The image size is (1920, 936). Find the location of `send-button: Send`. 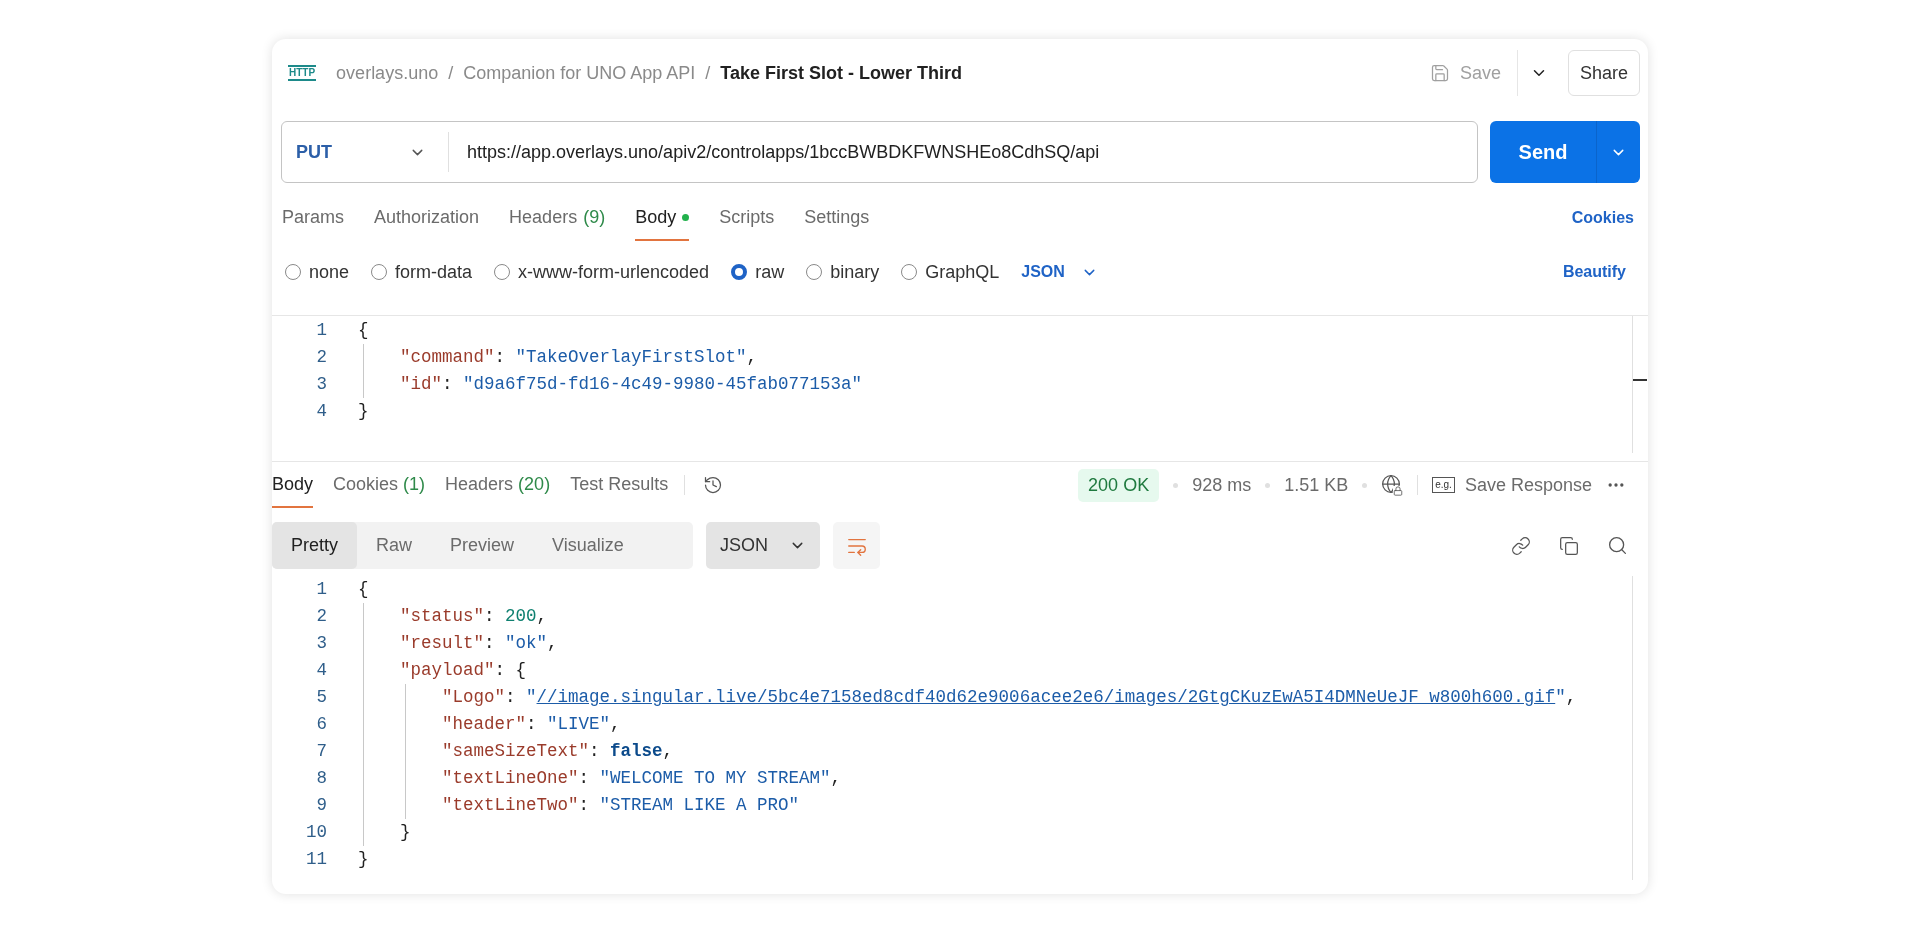

send-button: Send is located at coordinates (1543, 152).